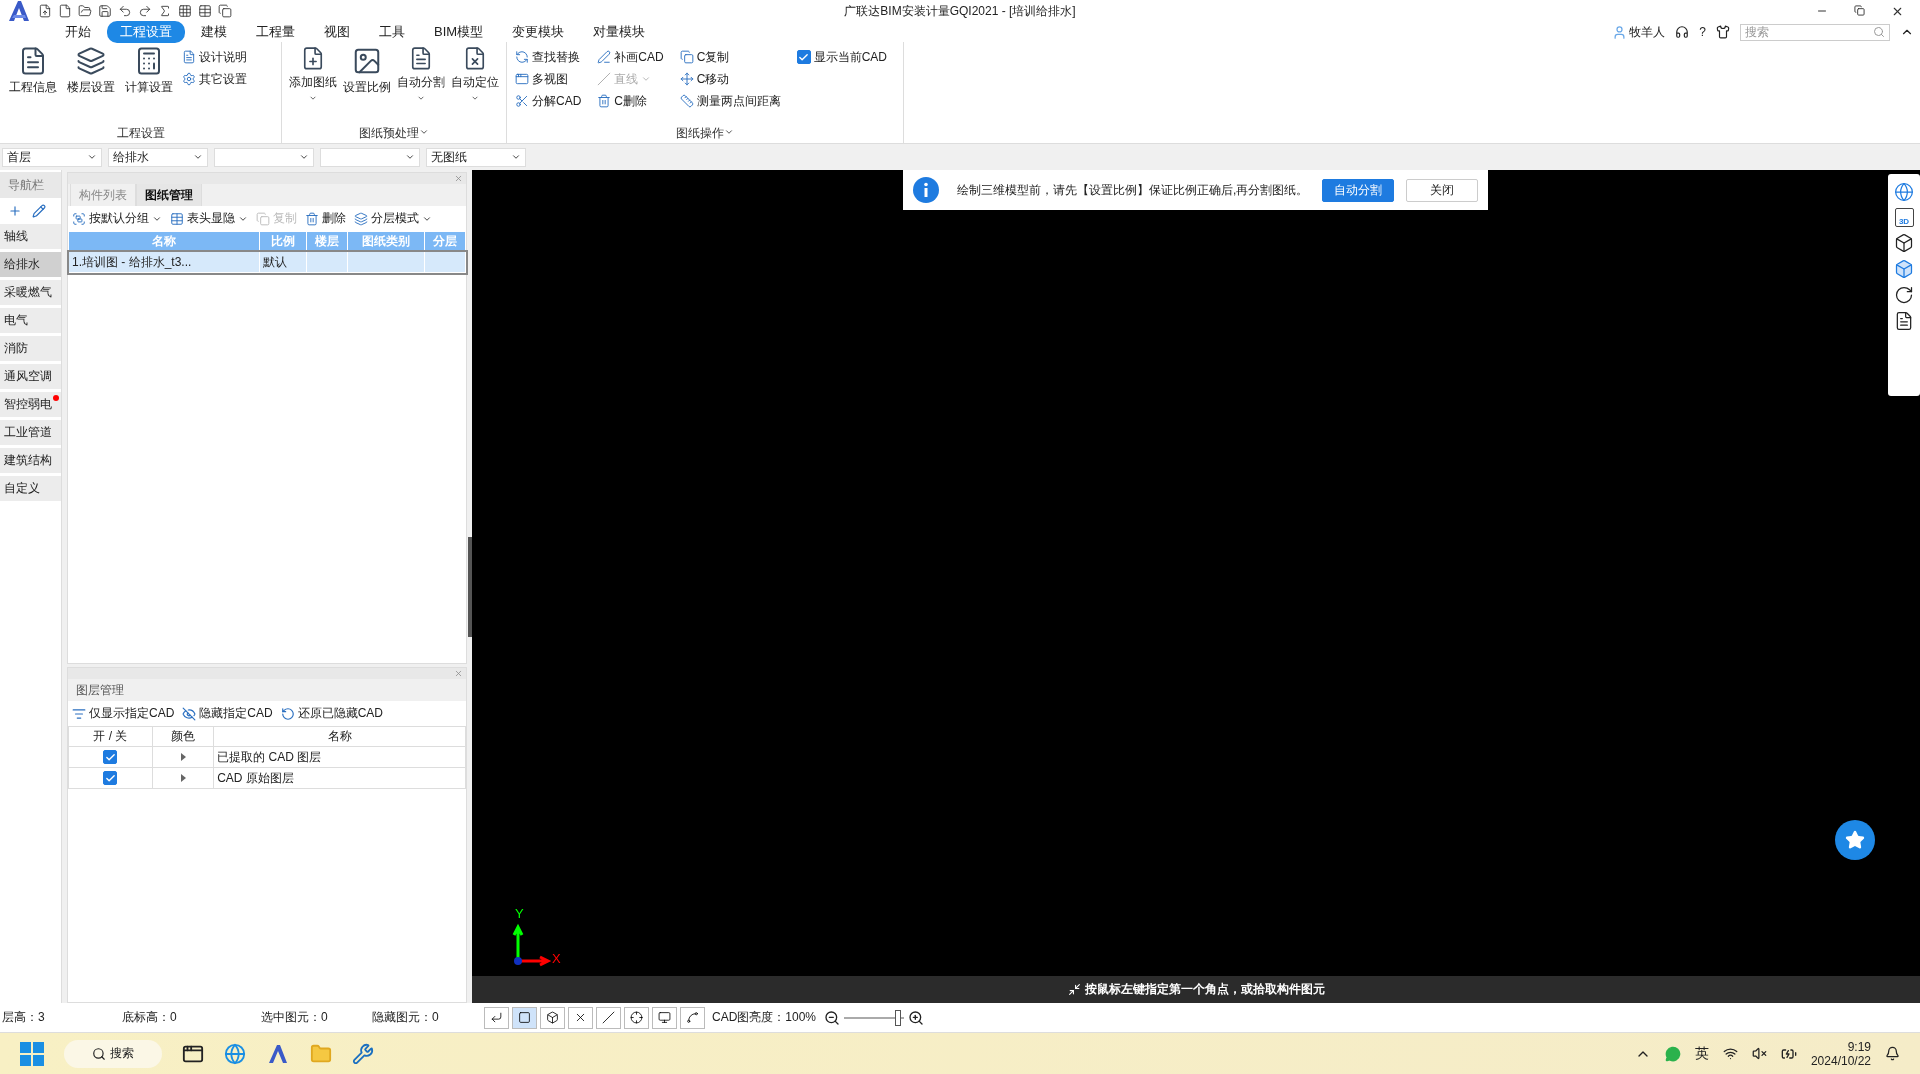 The image size is (1920, 1074). I want to click on view-3d-button: 3D, so click(1904, 217).